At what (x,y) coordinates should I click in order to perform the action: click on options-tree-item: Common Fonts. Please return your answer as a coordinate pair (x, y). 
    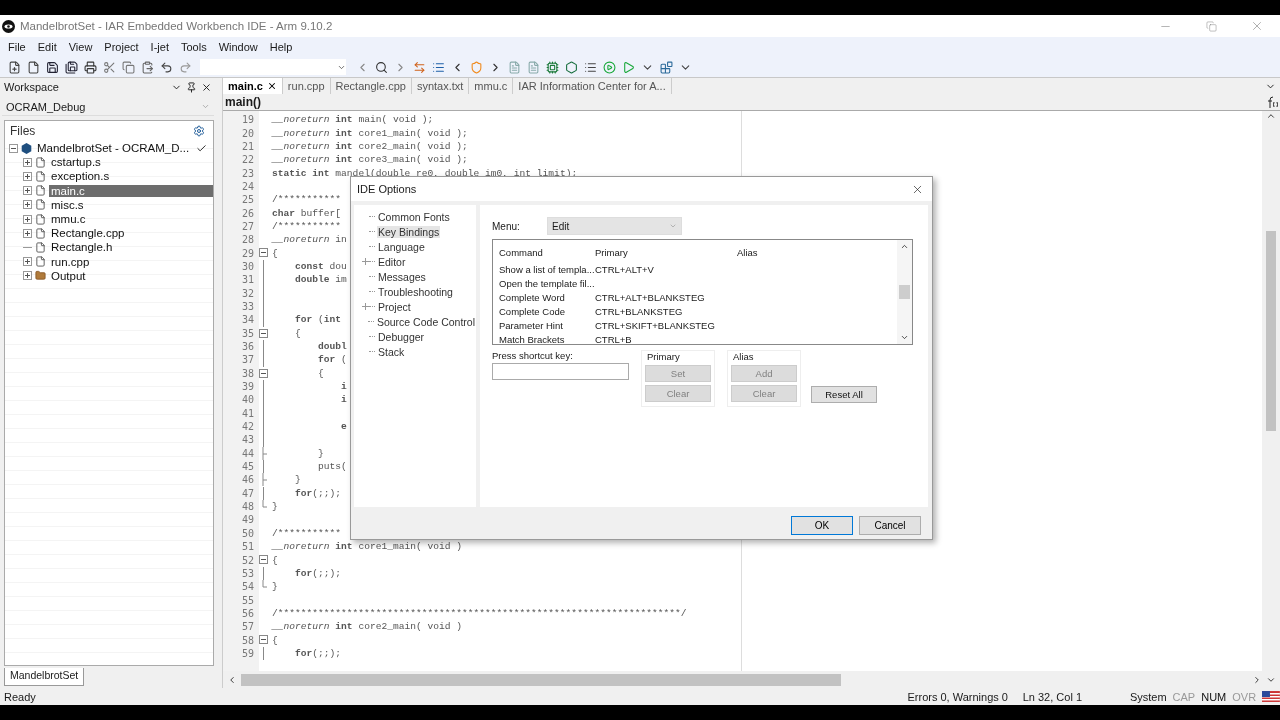
    Looking at the image, I should click on (414, 216).